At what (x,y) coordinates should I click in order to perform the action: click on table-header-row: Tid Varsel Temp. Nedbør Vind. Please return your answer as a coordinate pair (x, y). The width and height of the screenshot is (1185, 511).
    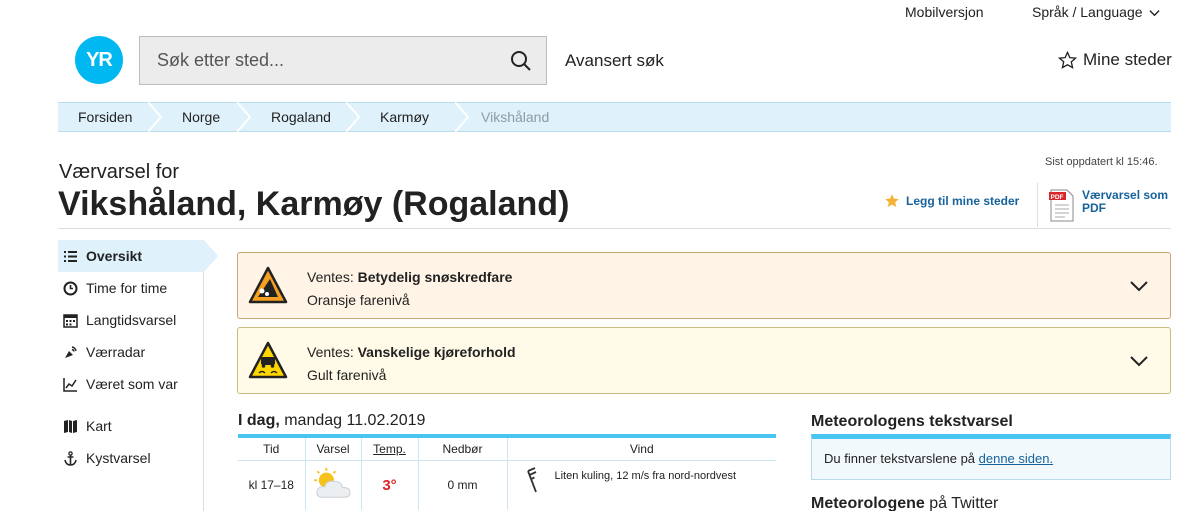
    Looking at the image, I should click on (507, 448).